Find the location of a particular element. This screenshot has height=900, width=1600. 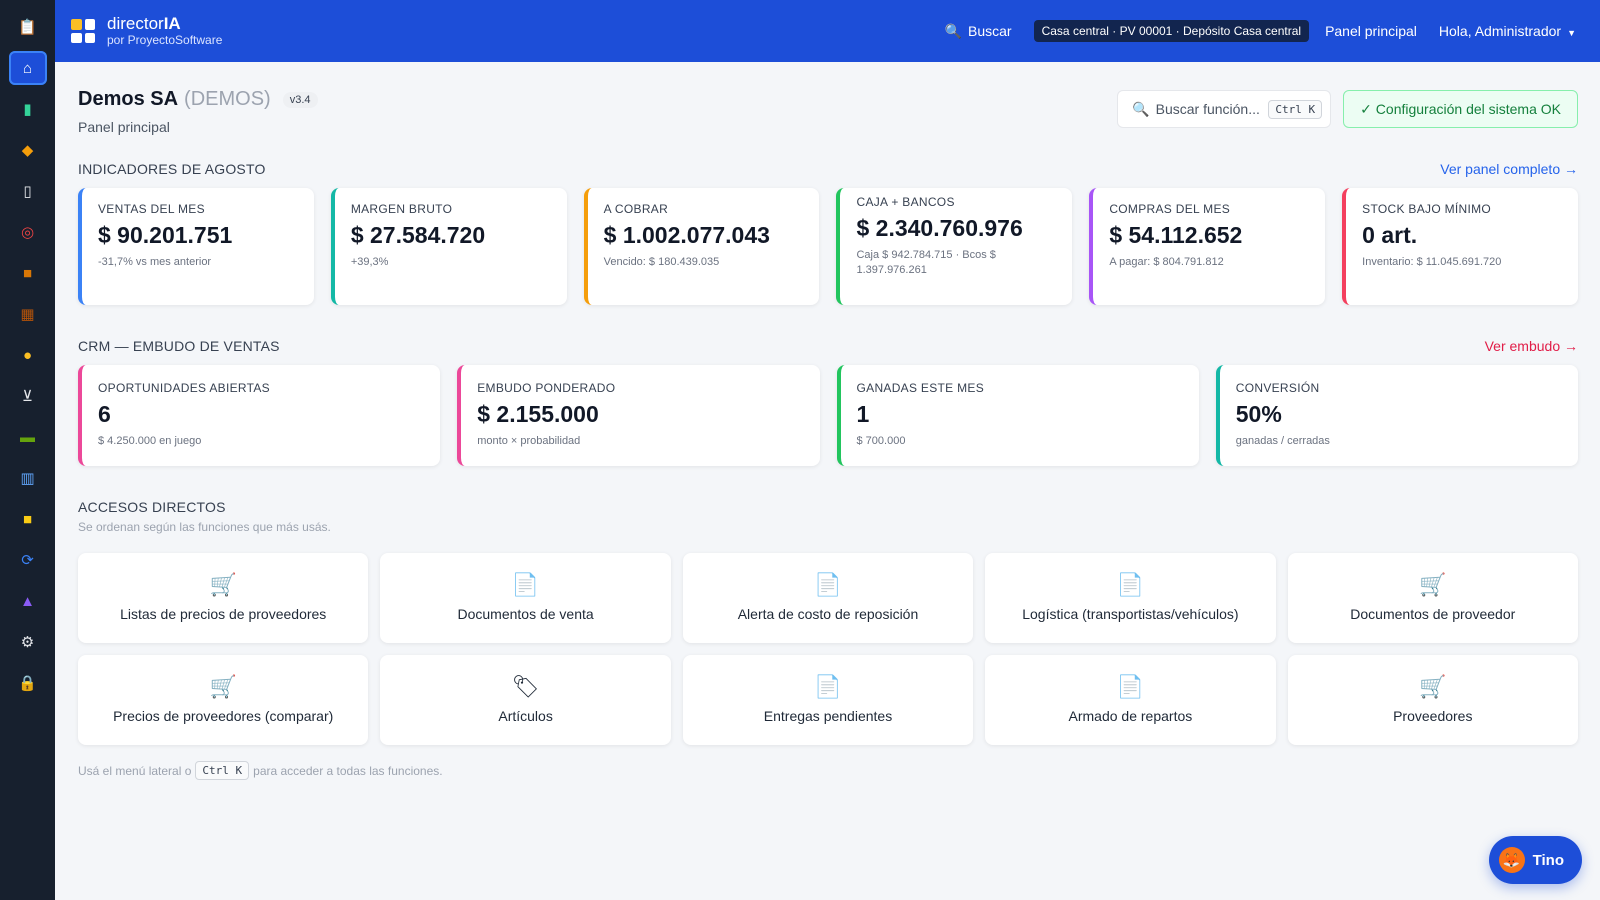

indicators-section-title: INDICADORES DE AGOSTO is located at coordinates (172, 169).